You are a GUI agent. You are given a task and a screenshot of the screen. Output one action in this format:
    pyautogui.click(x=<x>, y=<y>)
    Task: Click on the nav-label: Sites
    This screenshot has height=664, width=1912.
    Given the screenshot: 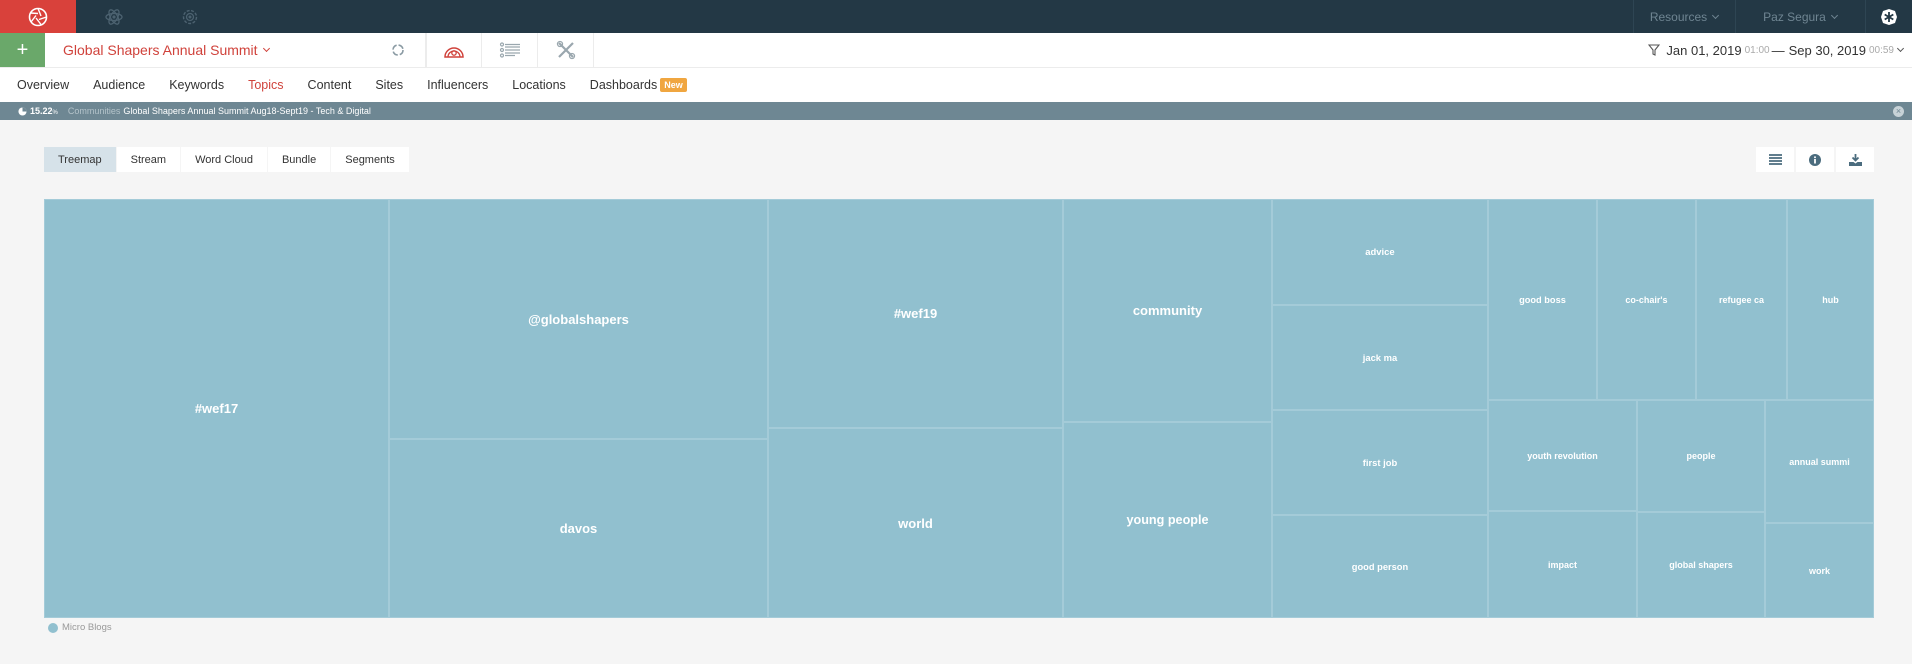 What is the action you would take?
    pyautogui.click(x=389, y=85)
    